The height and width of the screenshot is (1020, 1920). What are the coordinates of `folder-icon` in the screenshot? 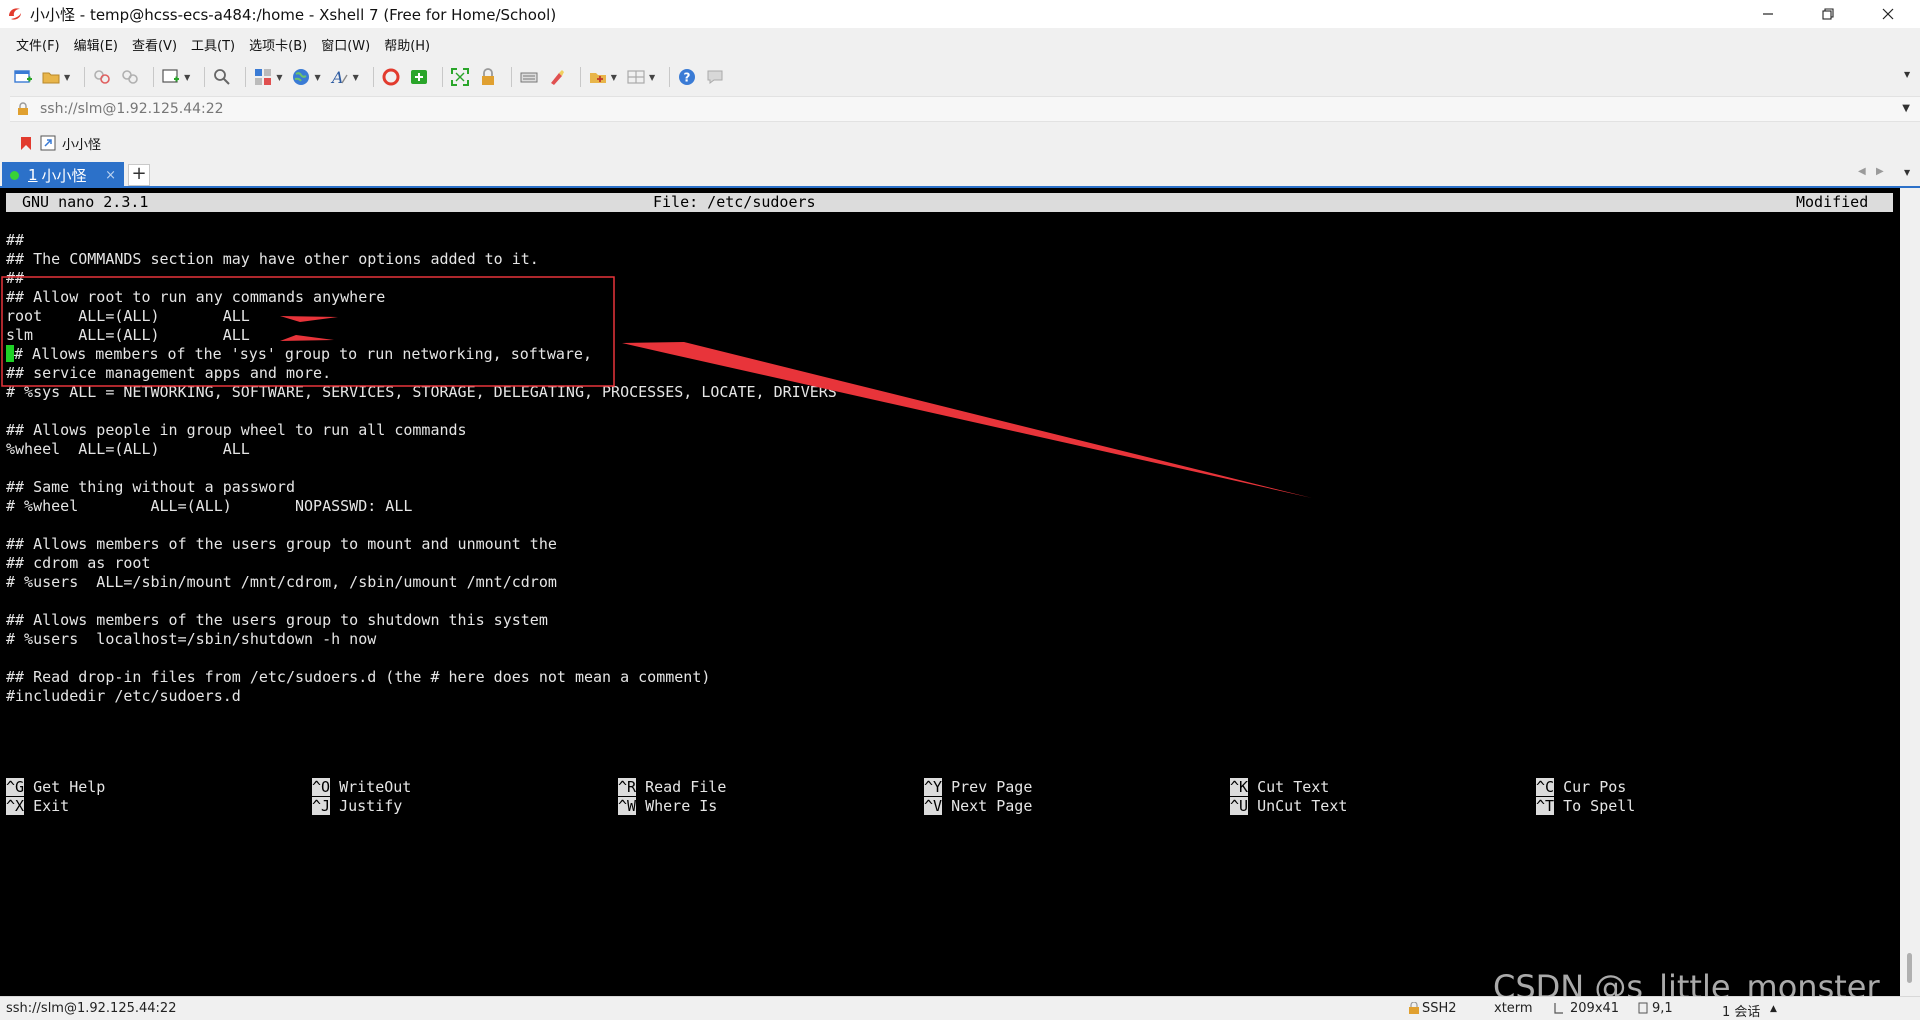 It's located at (51, 78).